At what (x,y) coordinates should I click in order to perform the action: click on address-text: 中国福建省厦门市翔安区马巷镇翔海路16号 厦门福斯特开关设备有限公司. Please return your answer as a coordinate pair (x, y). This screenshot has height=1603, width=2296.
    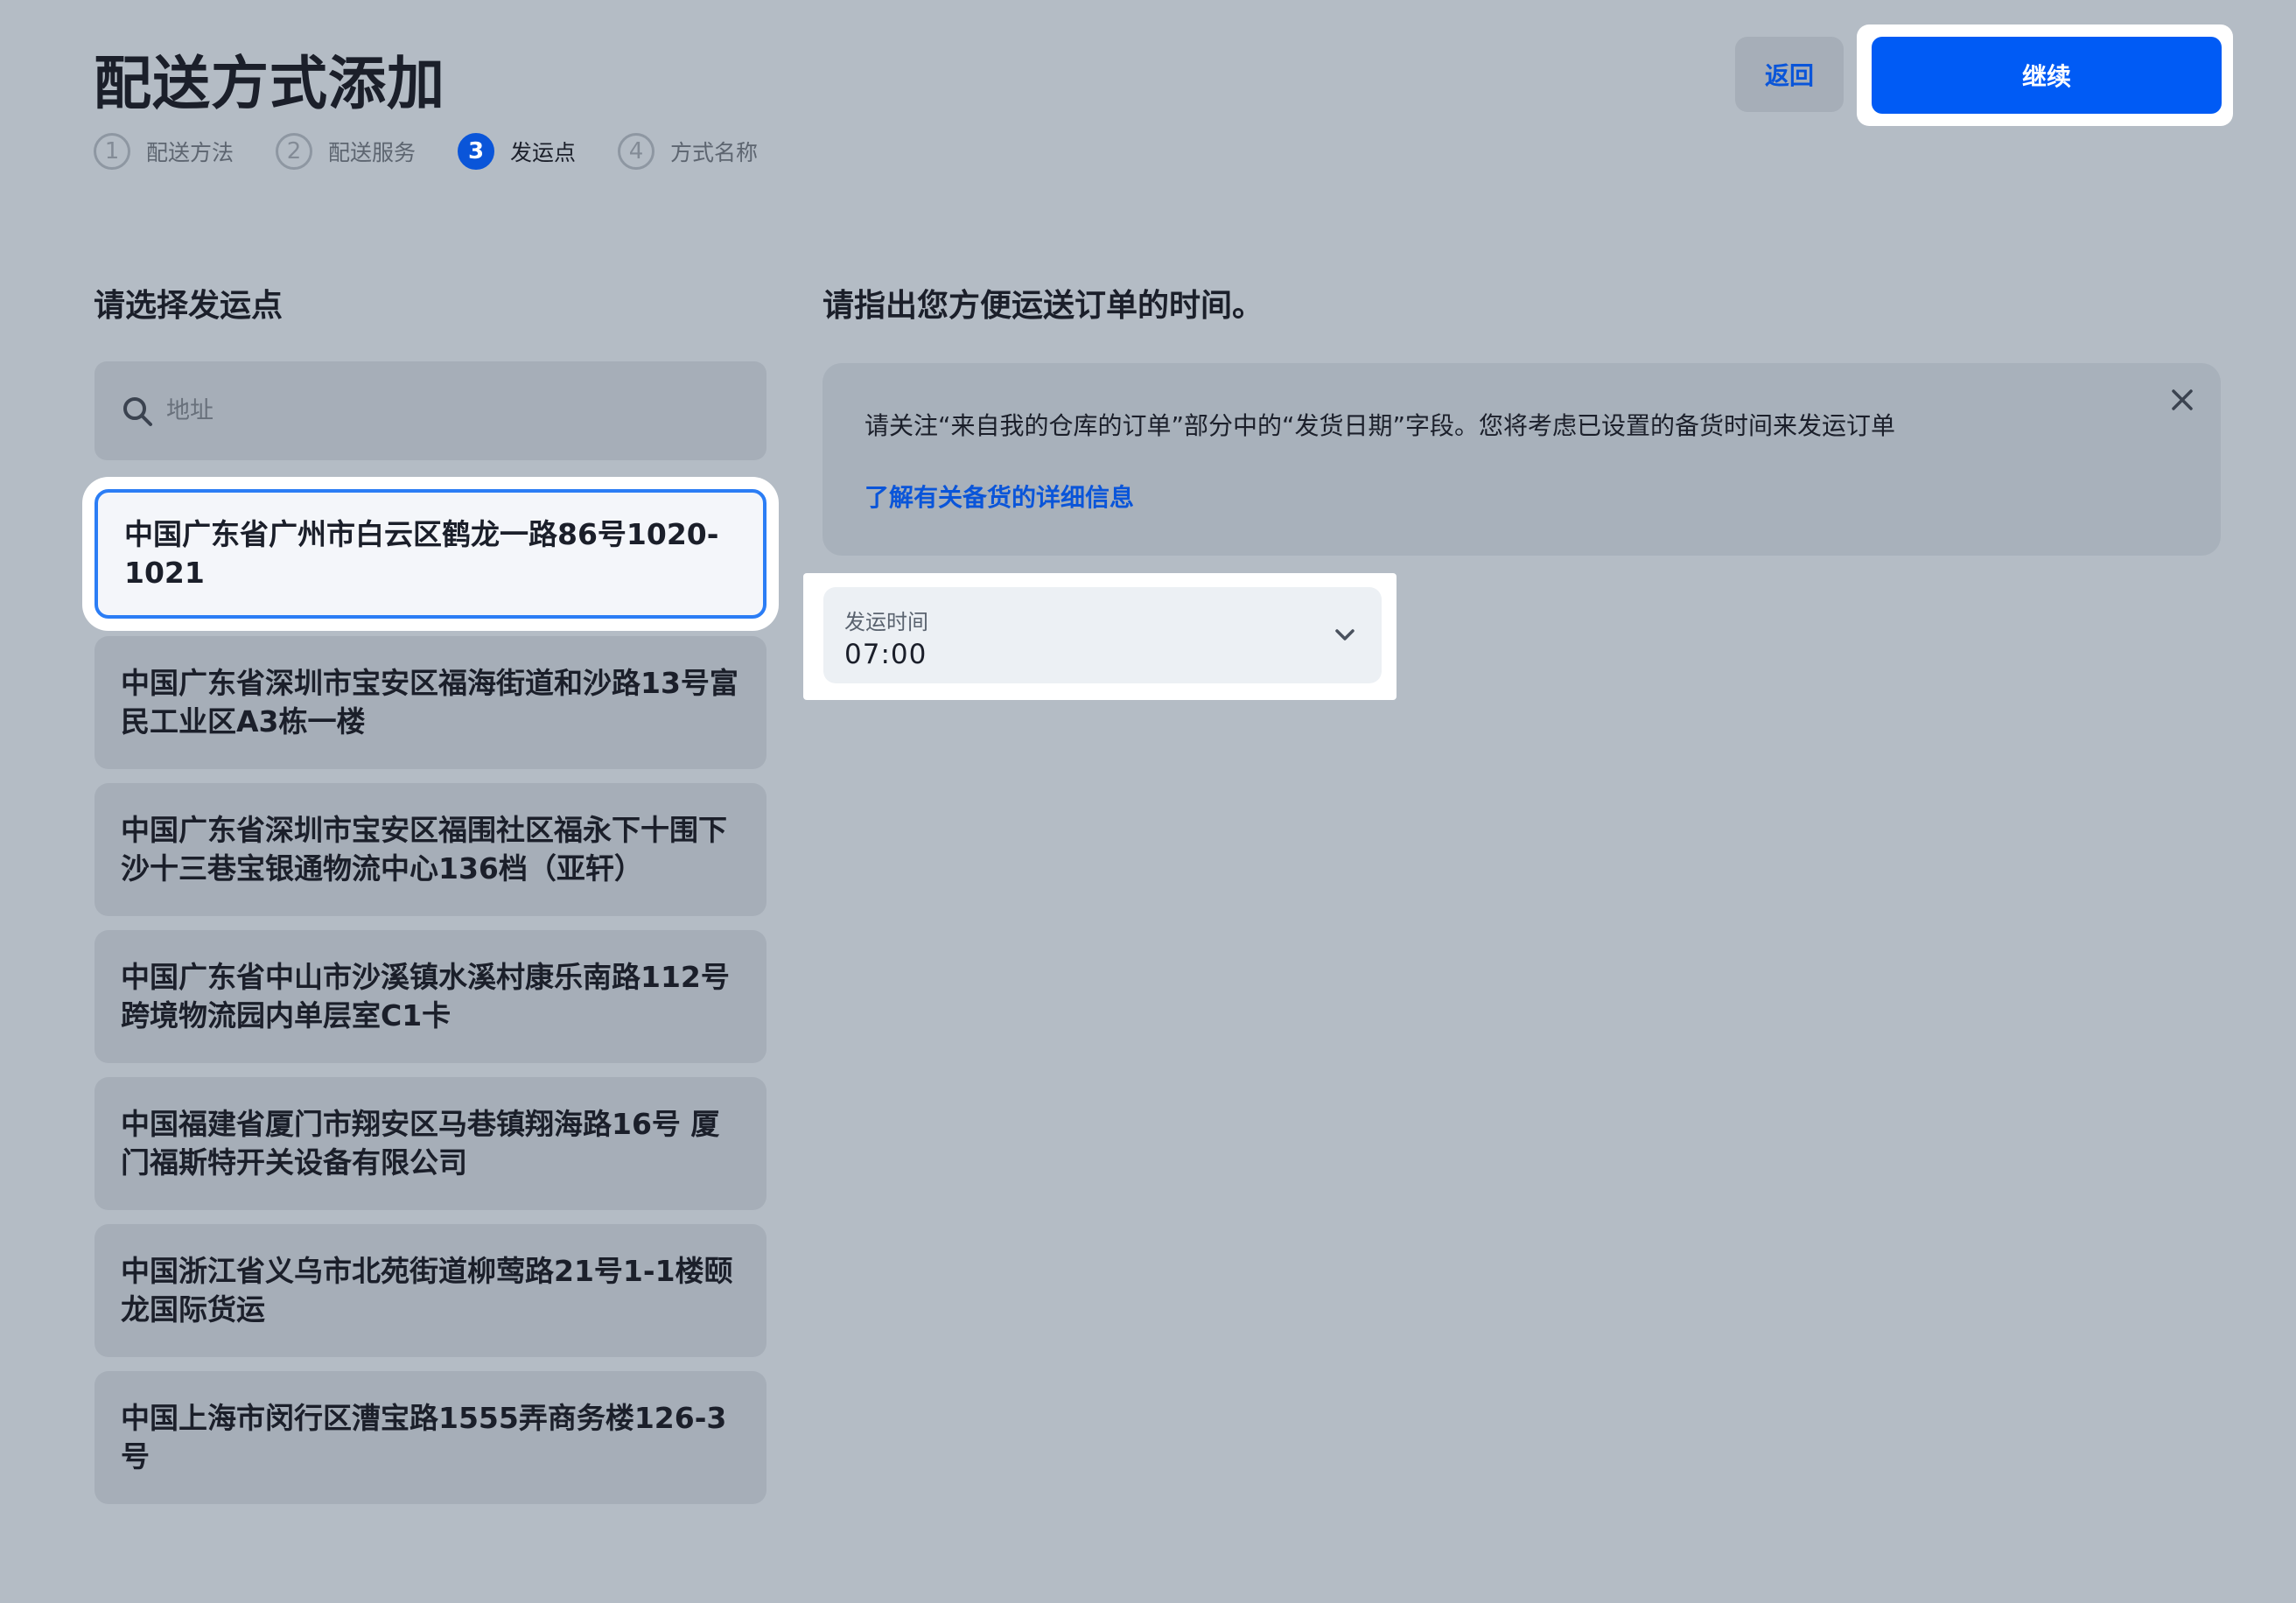
    Looking at the image, I should click on (420, 1143).